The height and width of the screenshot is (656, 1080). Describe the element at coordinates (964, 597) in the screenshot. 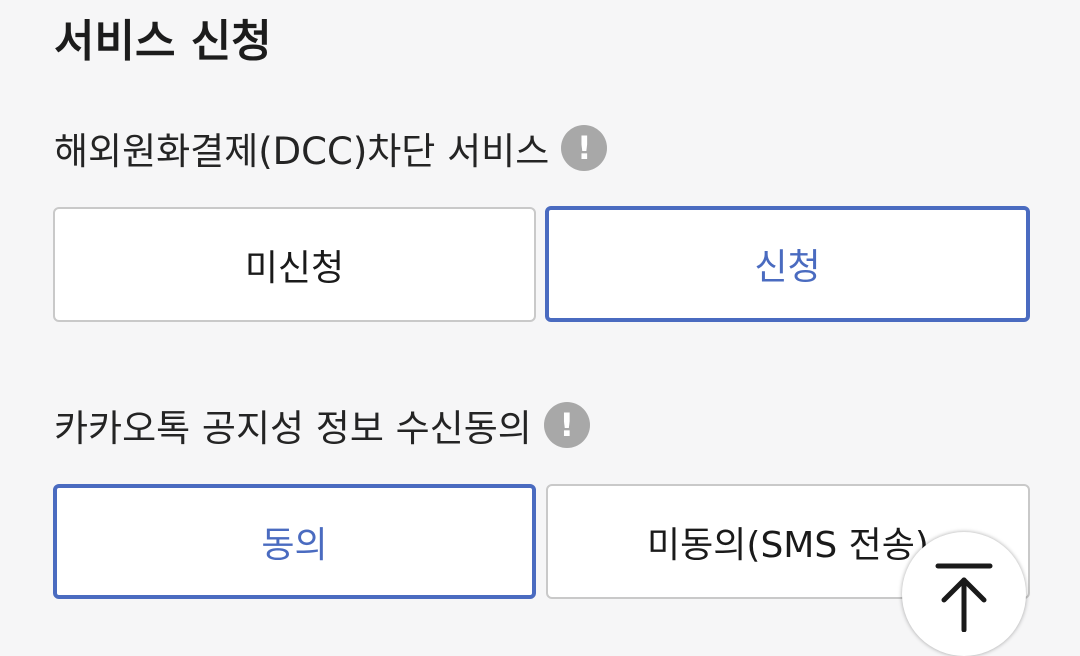

I see `arrow-up-to-line-icon` at that location.